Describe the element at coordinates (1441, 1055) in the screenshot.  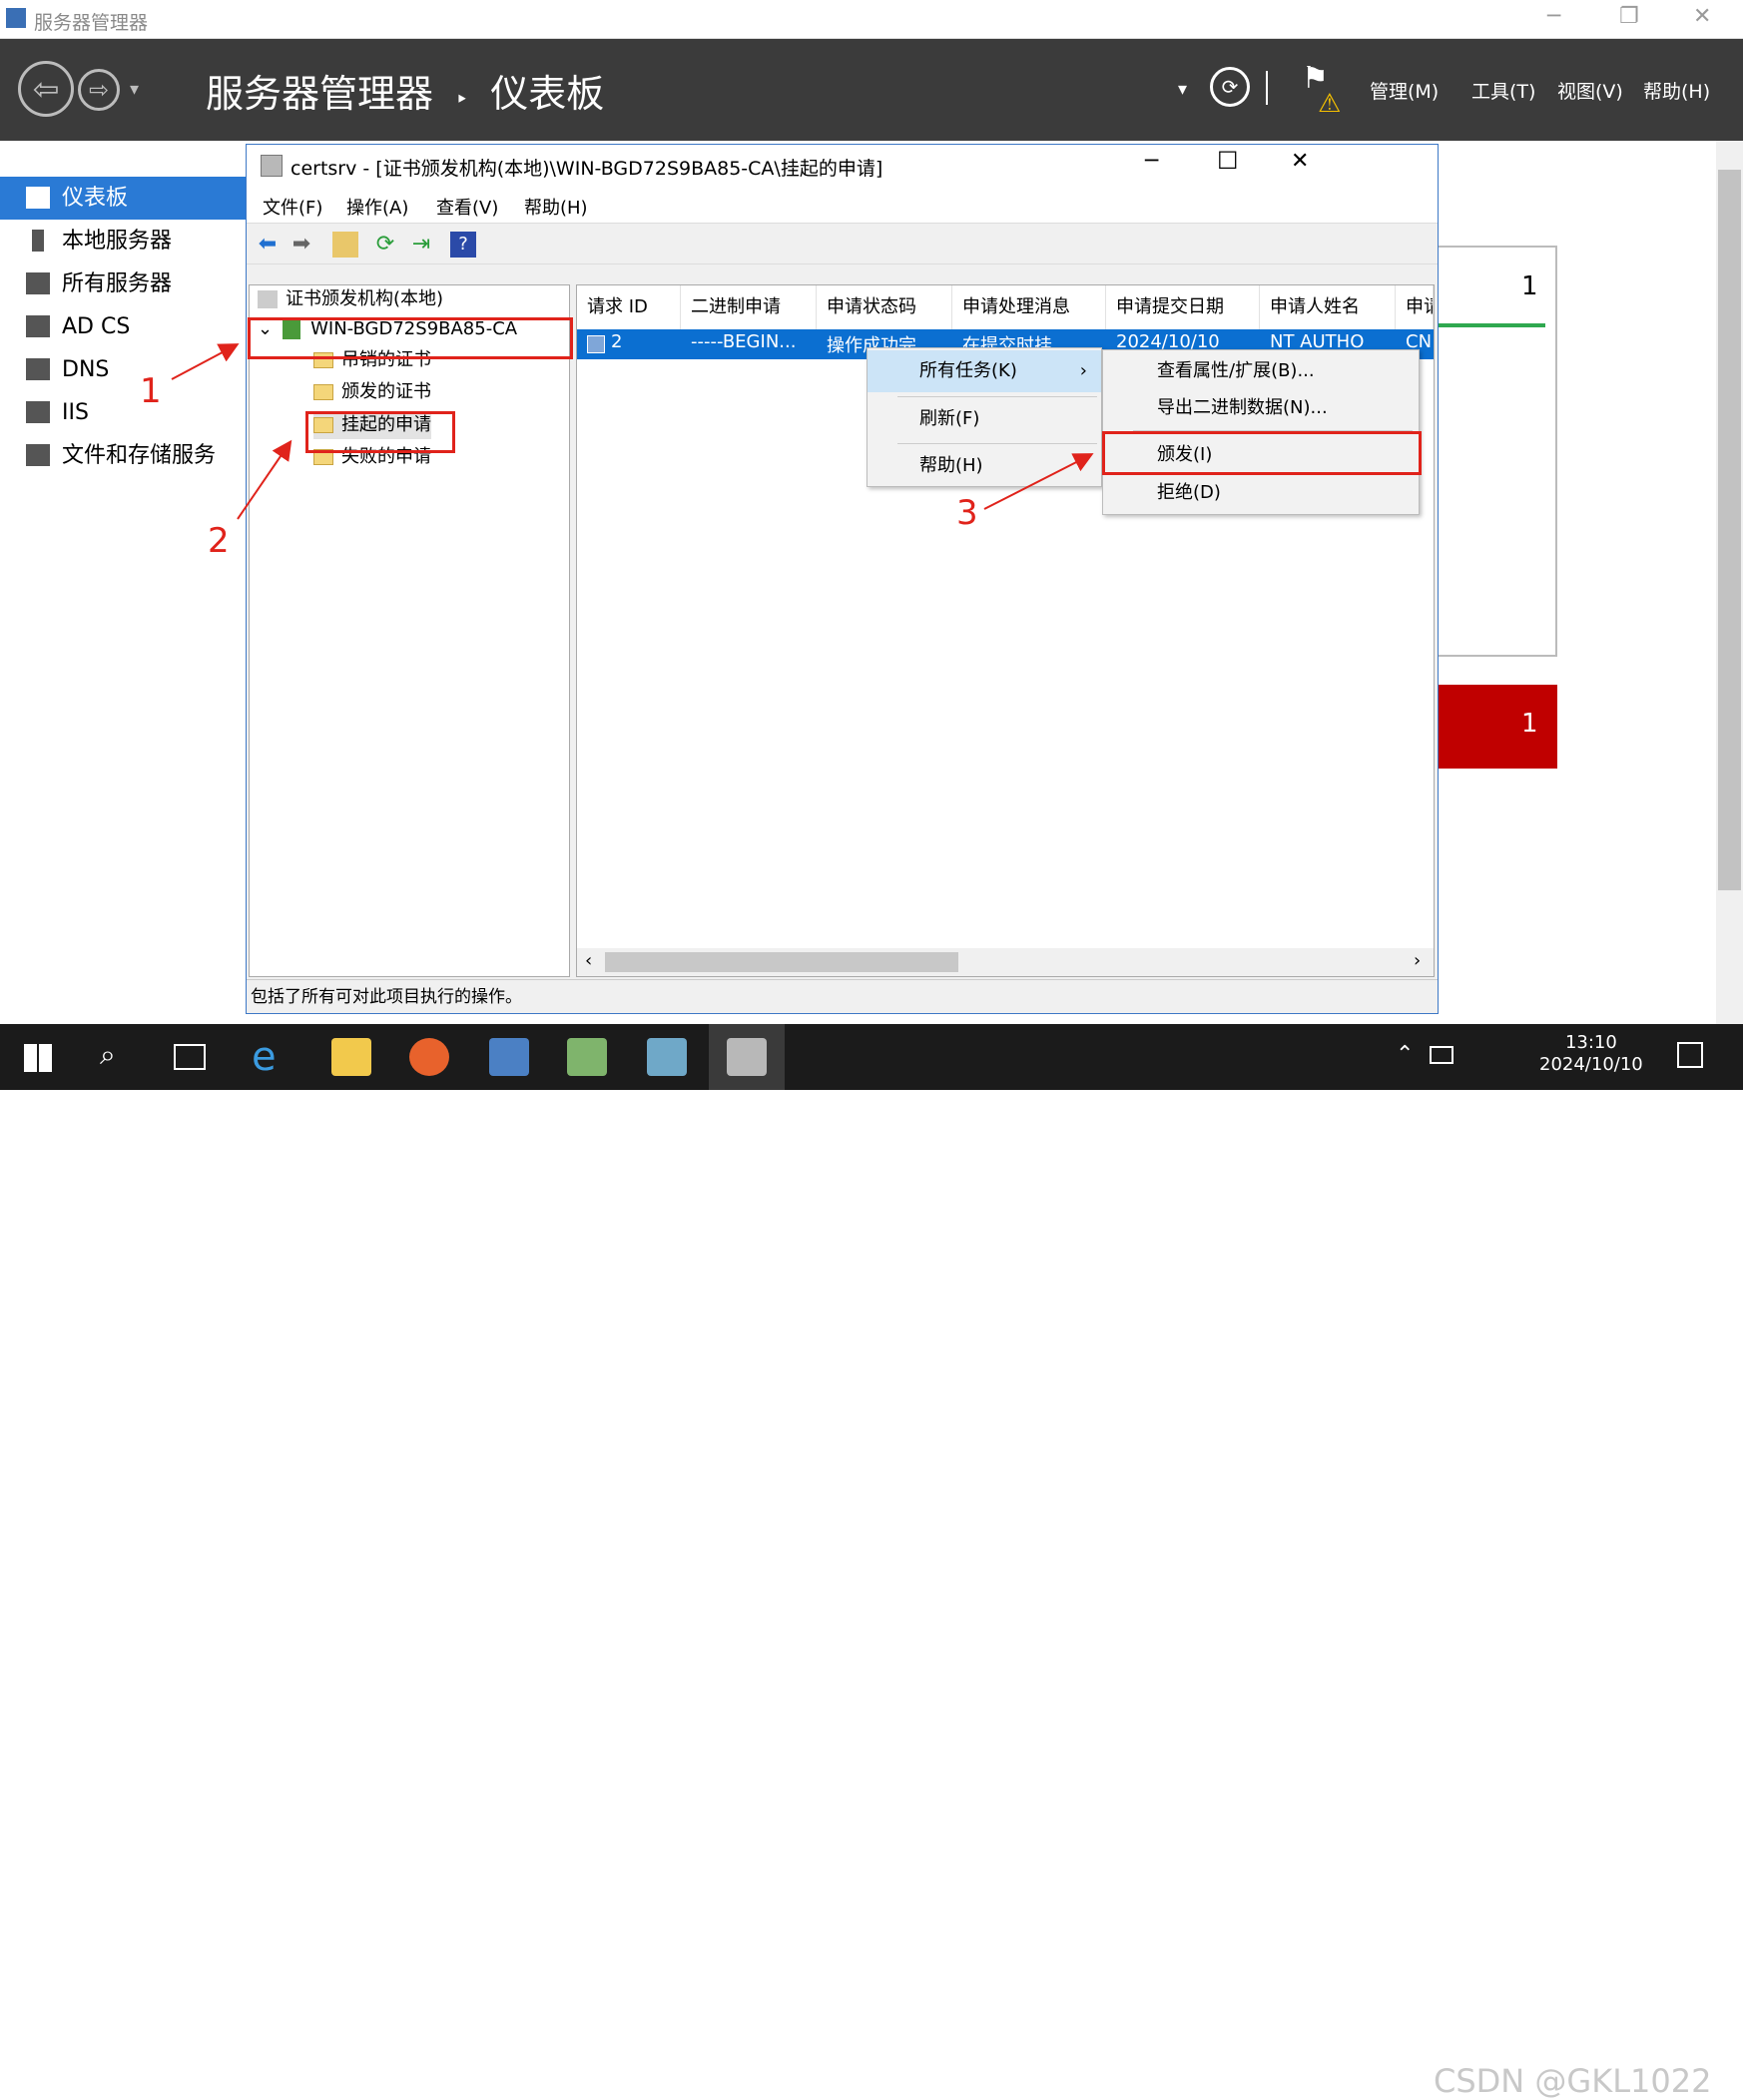
I see `network-tray-icon` at that location.